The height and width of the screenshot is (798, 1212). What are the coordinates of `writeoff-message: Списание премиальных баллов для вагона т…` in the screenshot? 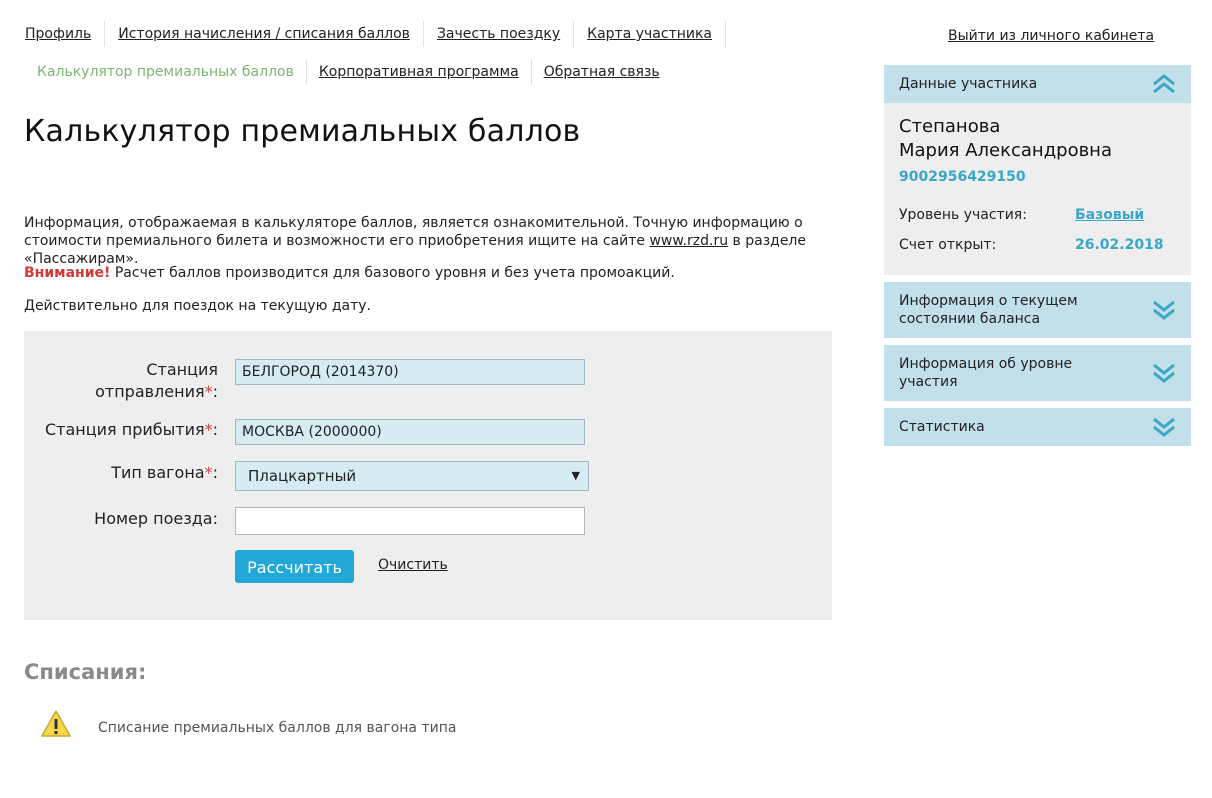 It's located at (277, 728).